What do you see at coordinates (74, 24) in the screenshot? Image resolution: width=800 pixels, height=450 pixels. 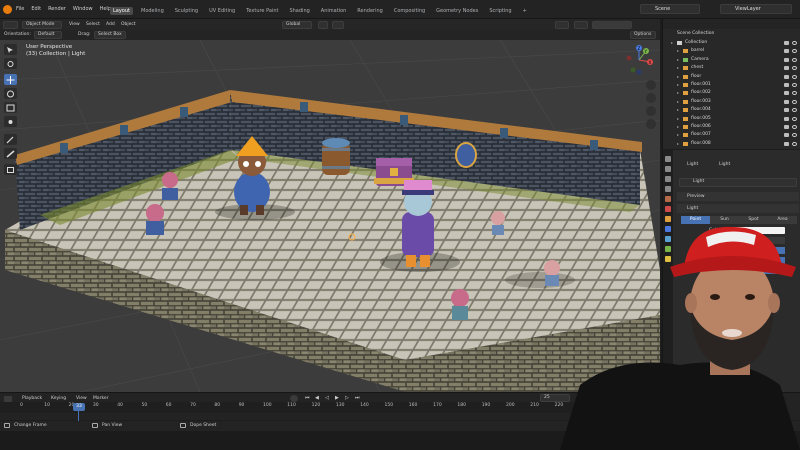 I see `menu-view: View` at bounding box center [74, 24].